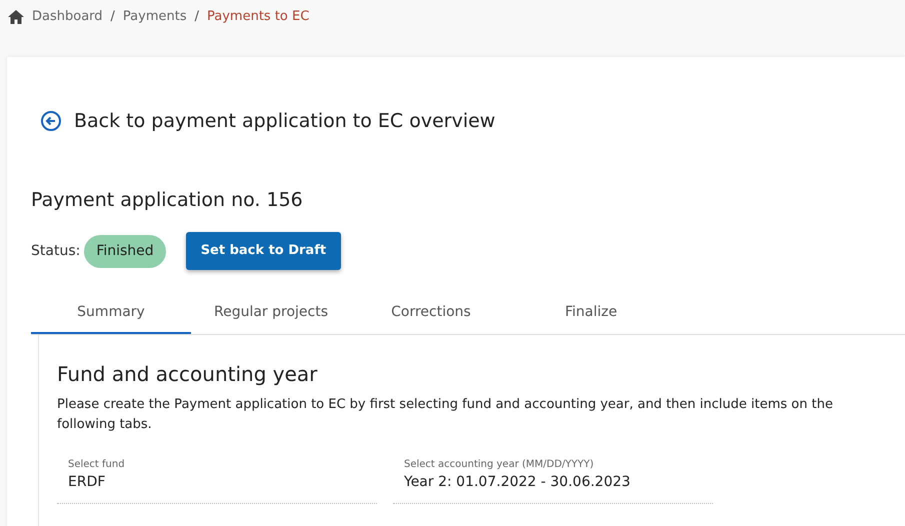 The height and width of the screenshot is (526, 905). Describe the element at coordinates (55, 251) in the screenshot. I see `status-label: Status:` at that location.